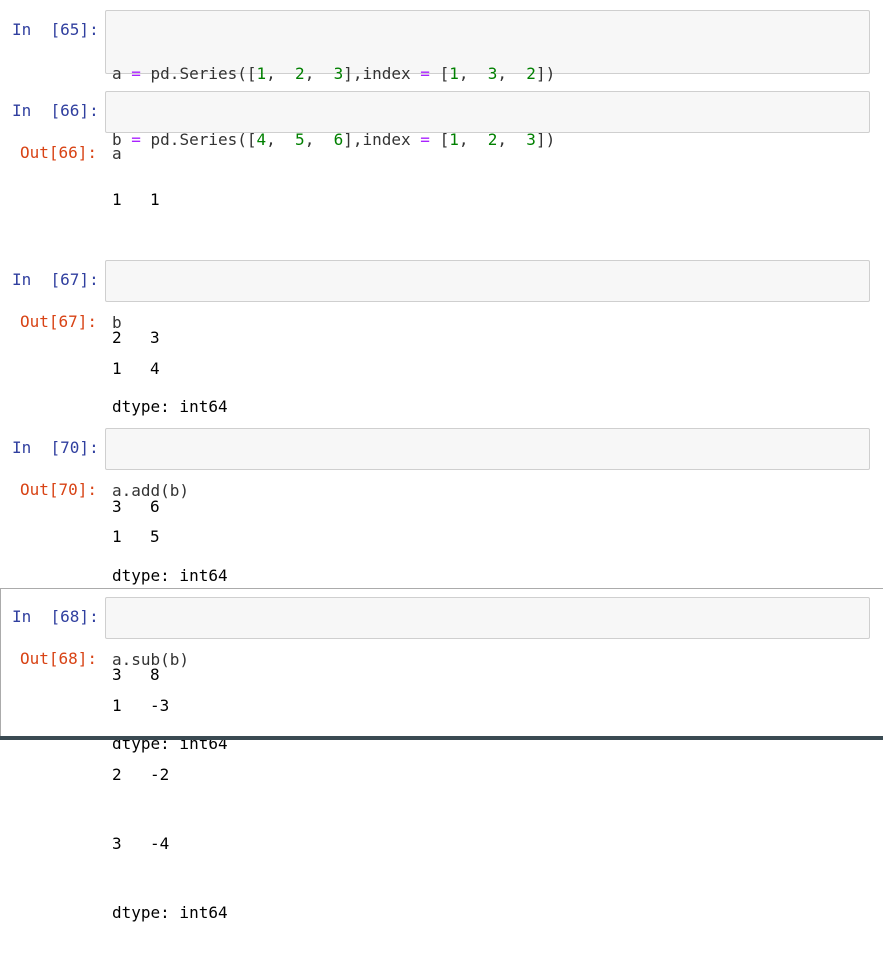 The width and height of the screenshot is (883, 970). Describe the element at coordinates (55, 29) in the screenshot. I see `in-prompt: In [65]:` at that location.